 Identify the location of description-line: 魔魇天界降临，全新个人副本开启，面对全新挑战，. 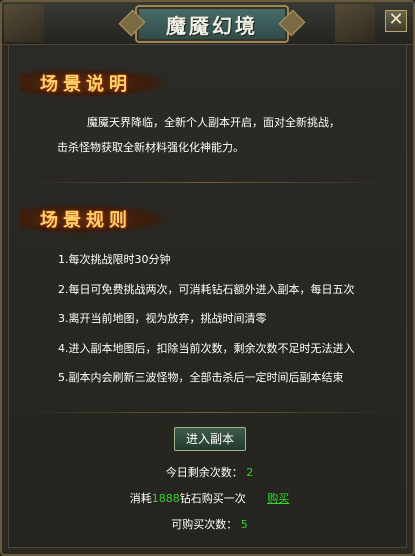
(213, 122).